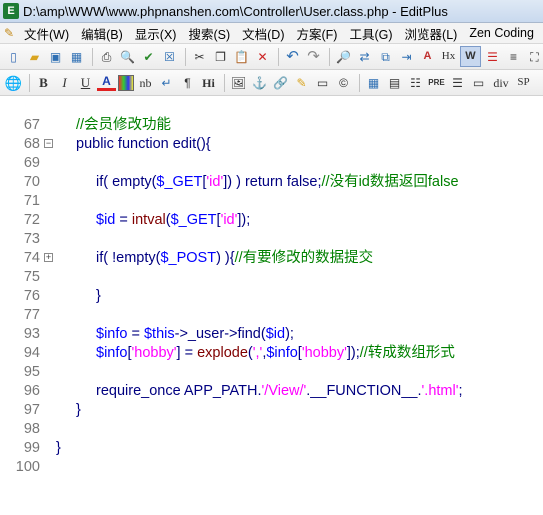  I want to click on anchor-icon: ⚓, so click(259, 82).